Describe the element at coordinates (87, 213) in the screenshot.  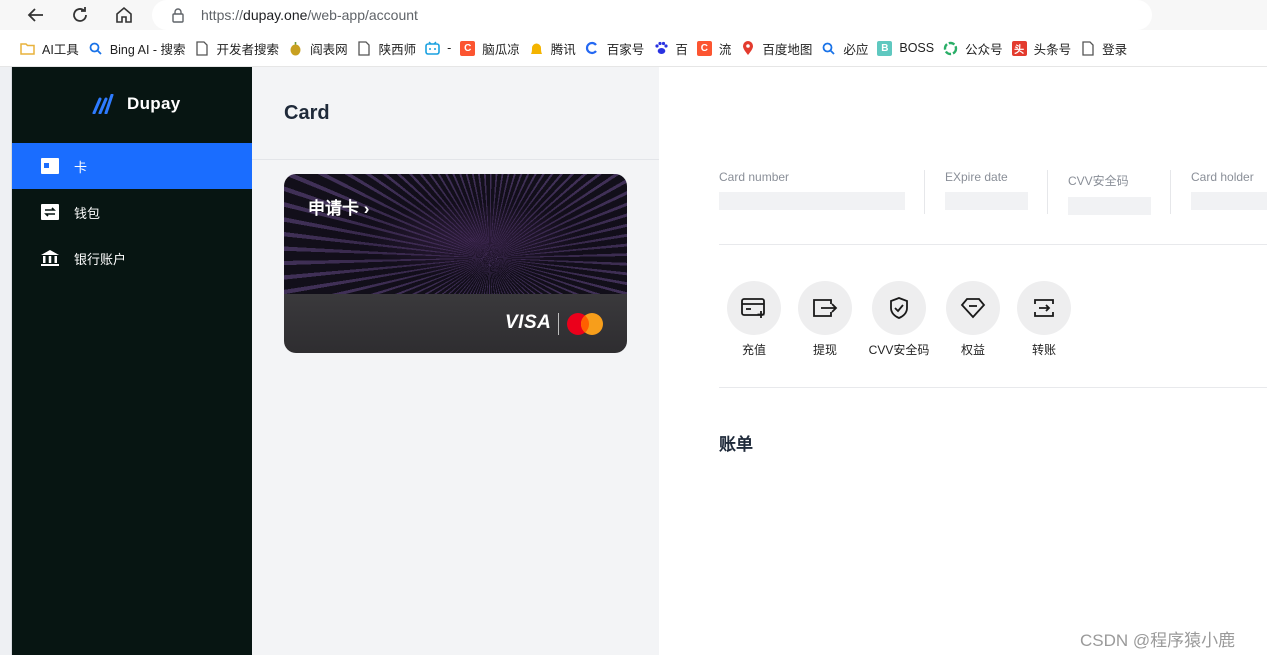
I see `sidebar-item-label: 钱包` at that location.